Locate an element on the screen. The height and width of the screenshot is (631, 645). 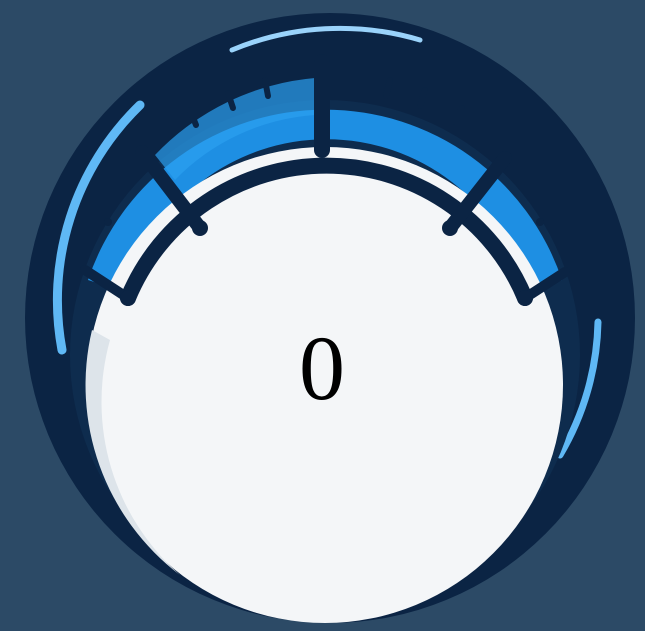
gauge-value: 0 is located at coordinates (322, 368).